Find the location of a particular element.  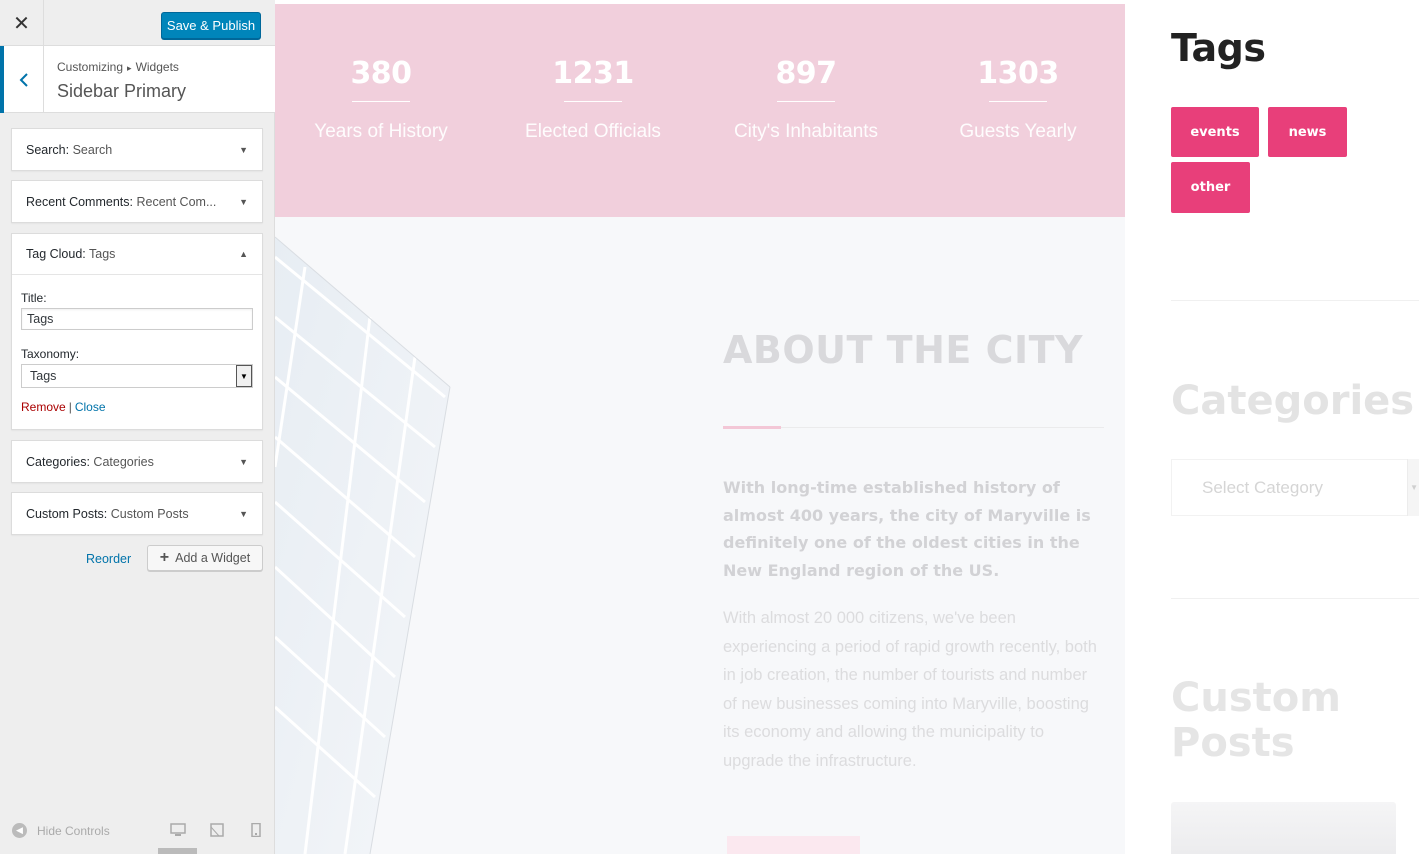

chevron-left-icon is located at coordinates (23, 79).